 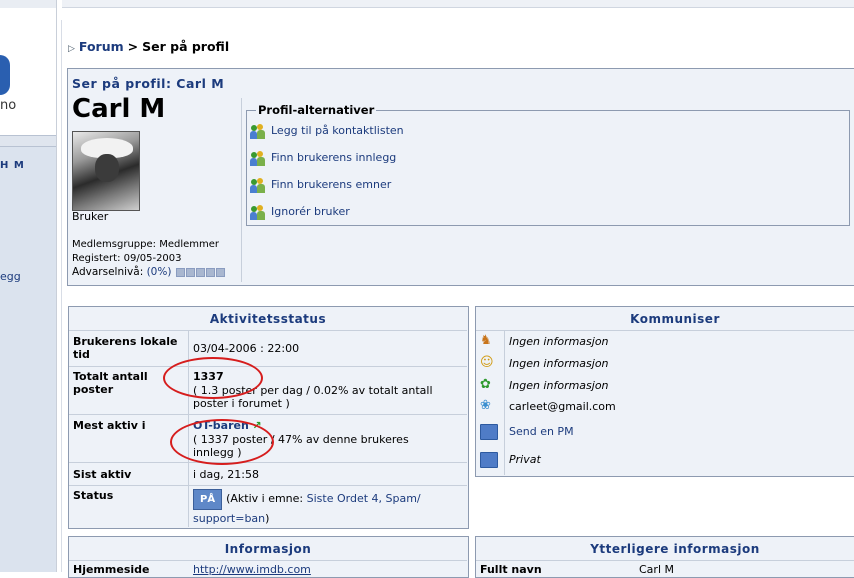 I want to click on breadcrumb: ▷ Forum > Ser på profil, so click(x=148, y=46).